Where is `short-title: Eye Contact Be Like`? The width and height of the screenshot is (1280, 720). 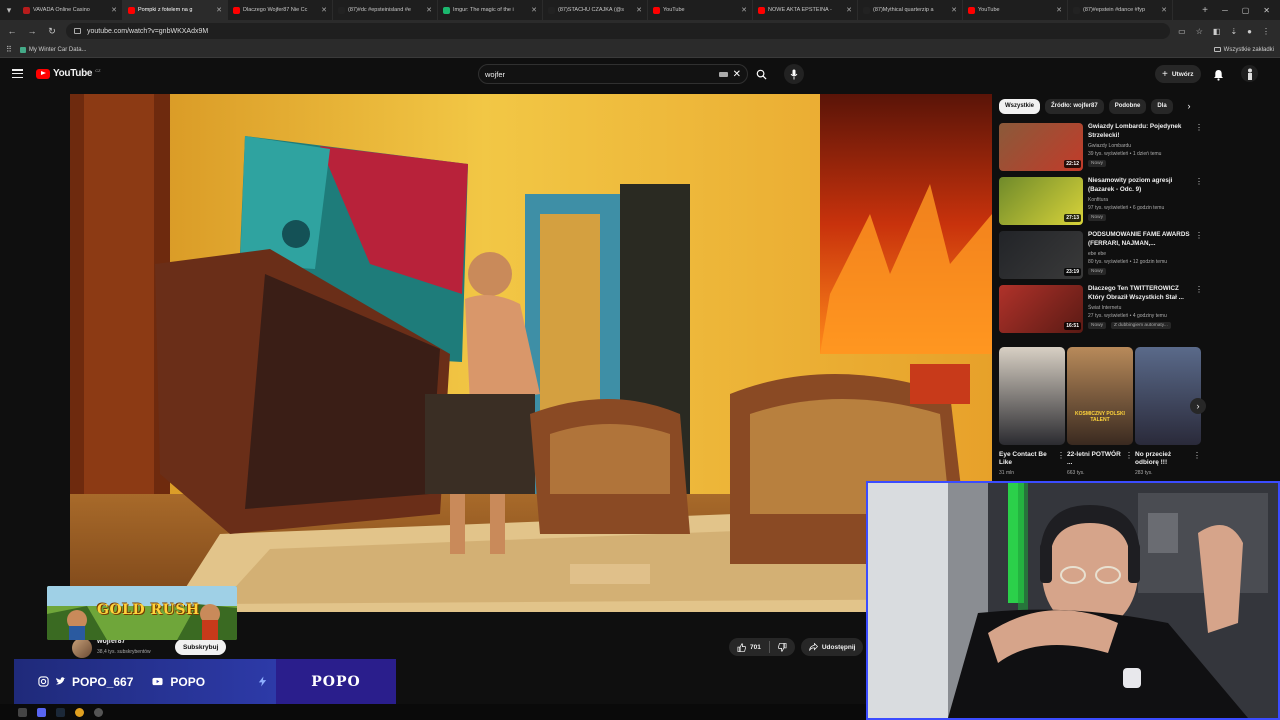
short-title: Eye Contact Be Like is located at coordinates (1027, 459).